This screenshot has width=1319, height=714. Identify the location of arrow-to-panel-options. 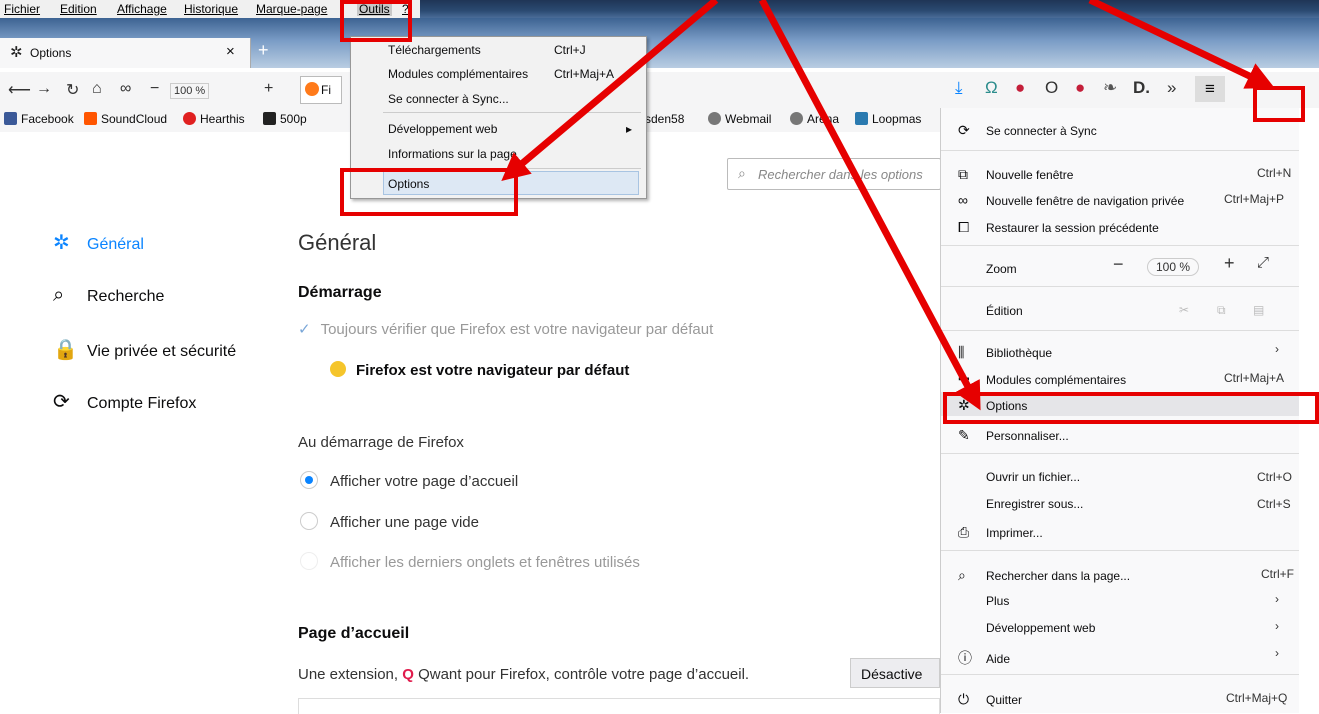
(869, 205).